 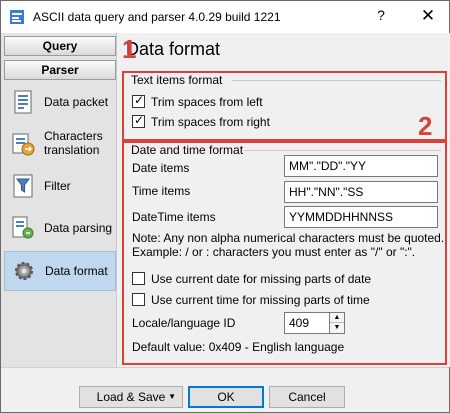 What do you see at coordinates (17, 17) in the screenshot?
I see `app-icon` at bounding box center [17, 17].